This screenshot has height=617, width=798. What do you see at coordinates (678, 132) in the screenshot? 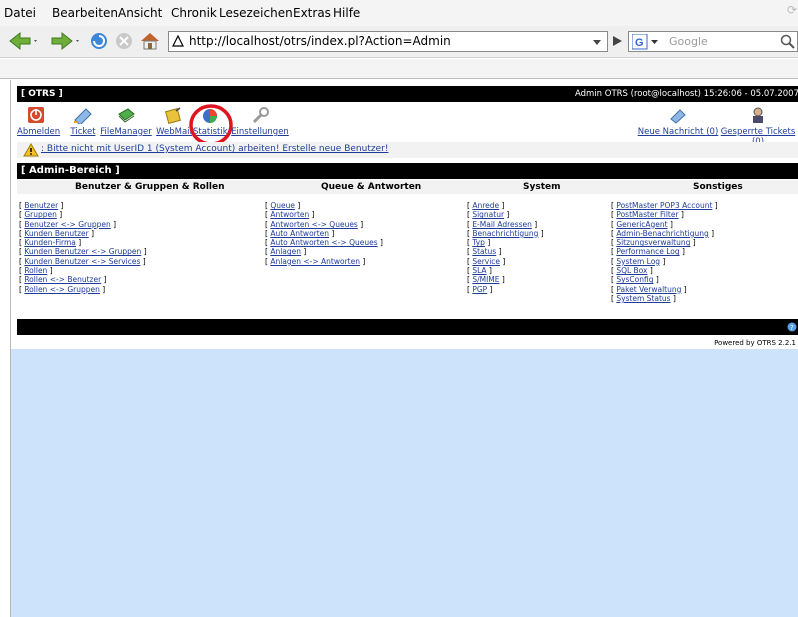
I see `nav-label-neue-nachricht: Neue Nachricht (0)` at bounding box center [678, 132].